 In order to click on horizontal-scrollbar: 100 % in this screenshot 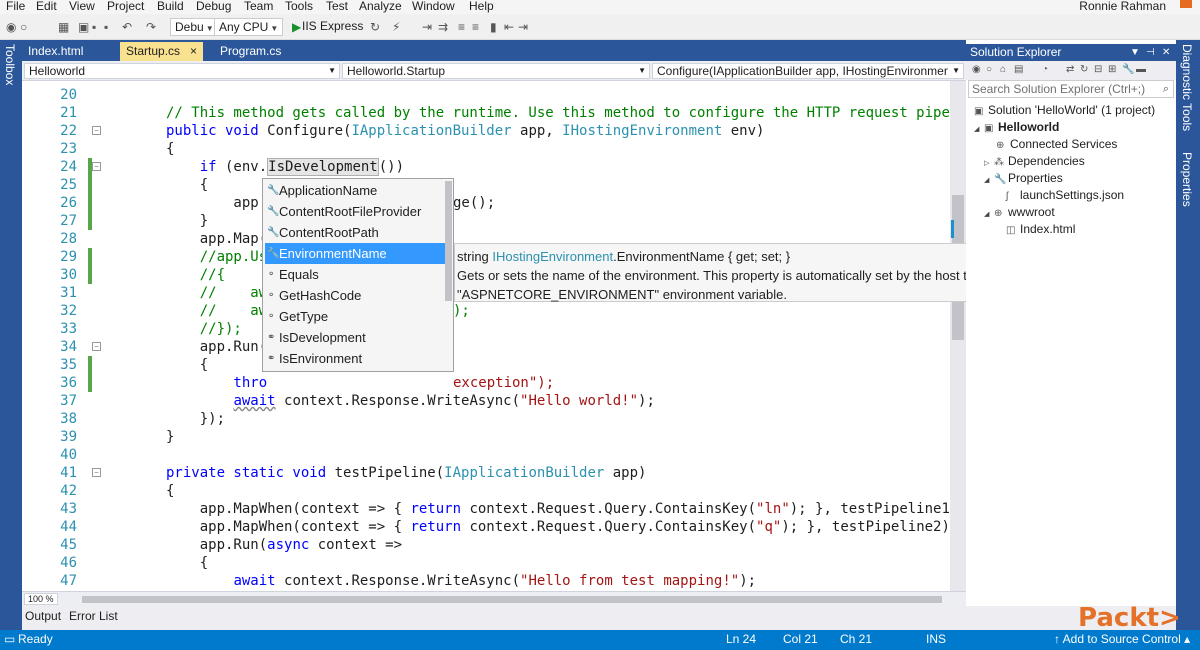, I will do `click(494, 598)`.